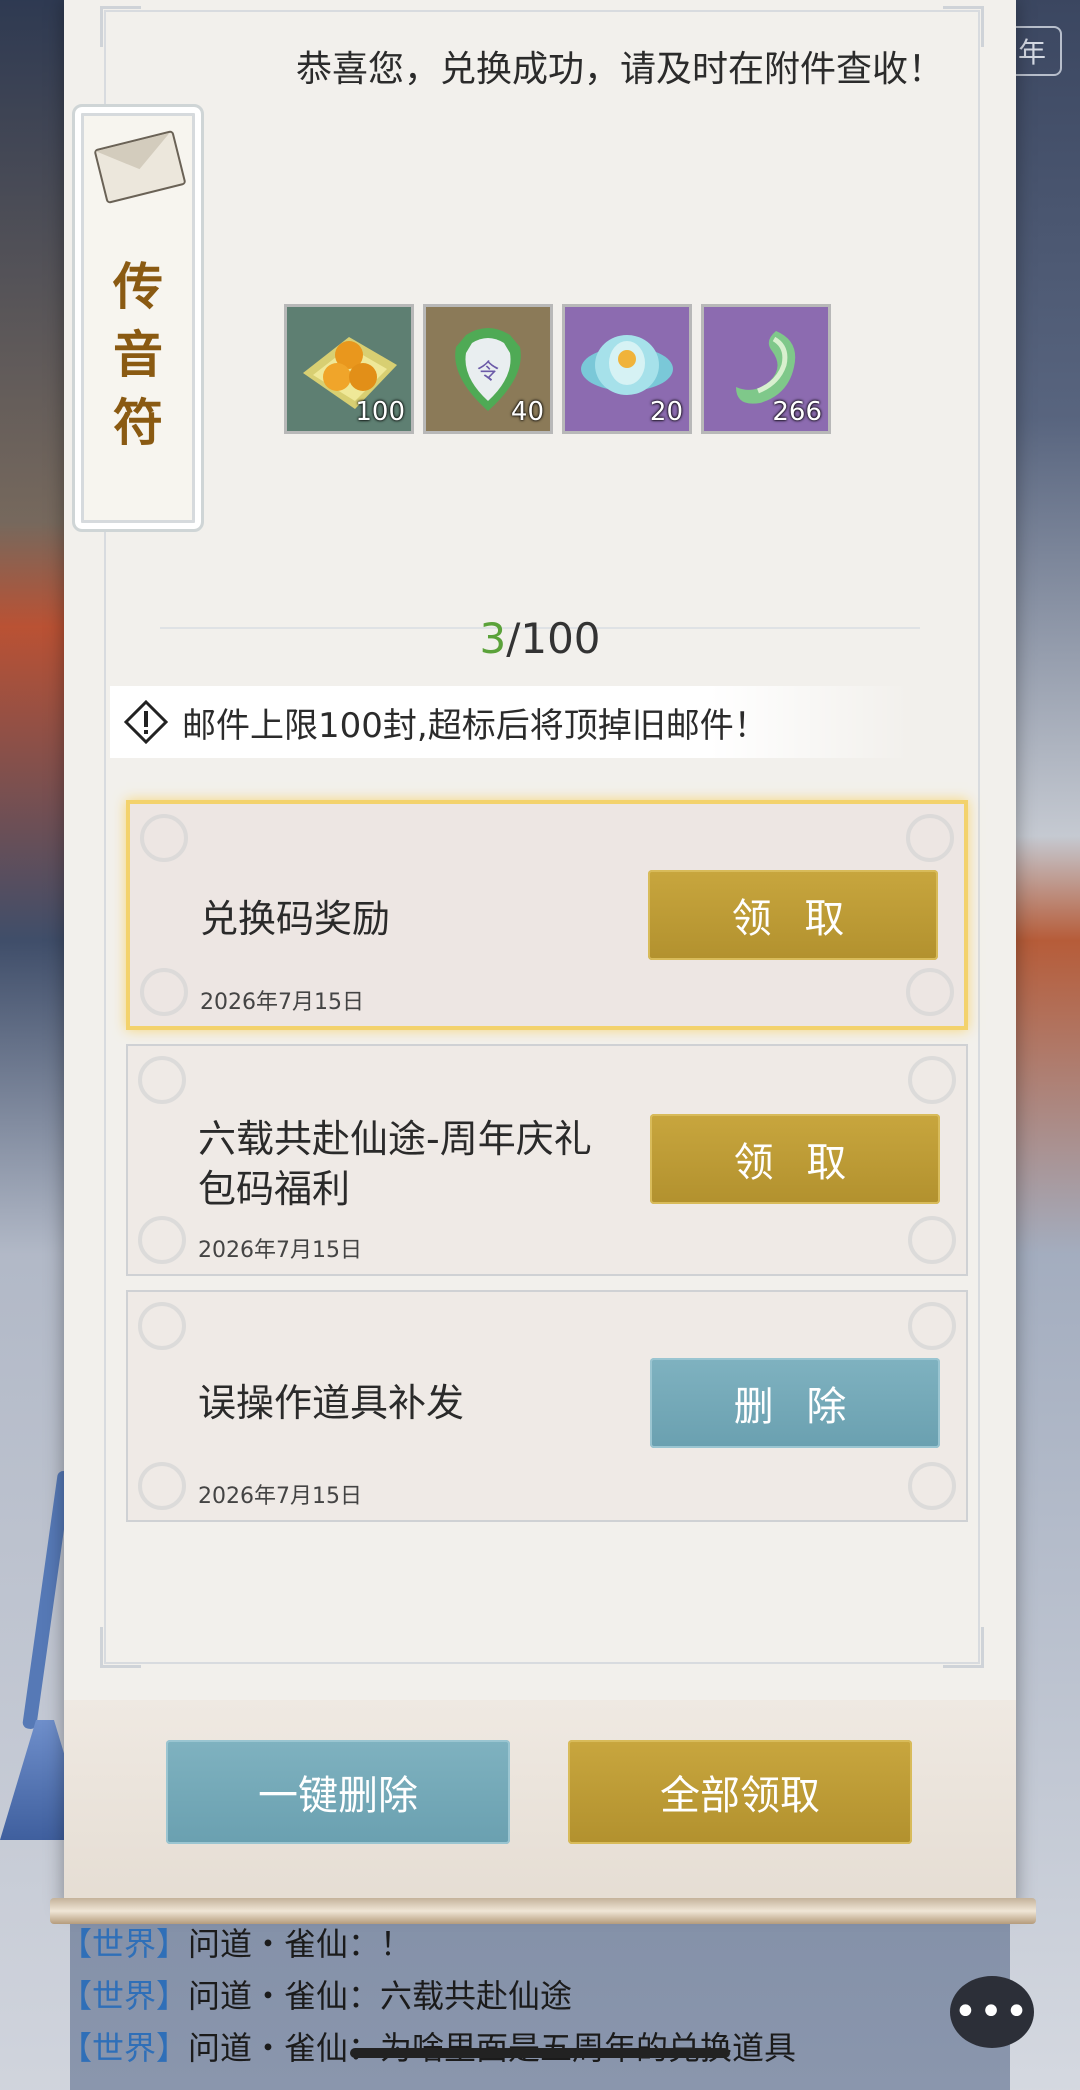  I want to click on home-indicator, so click(540, 2053).